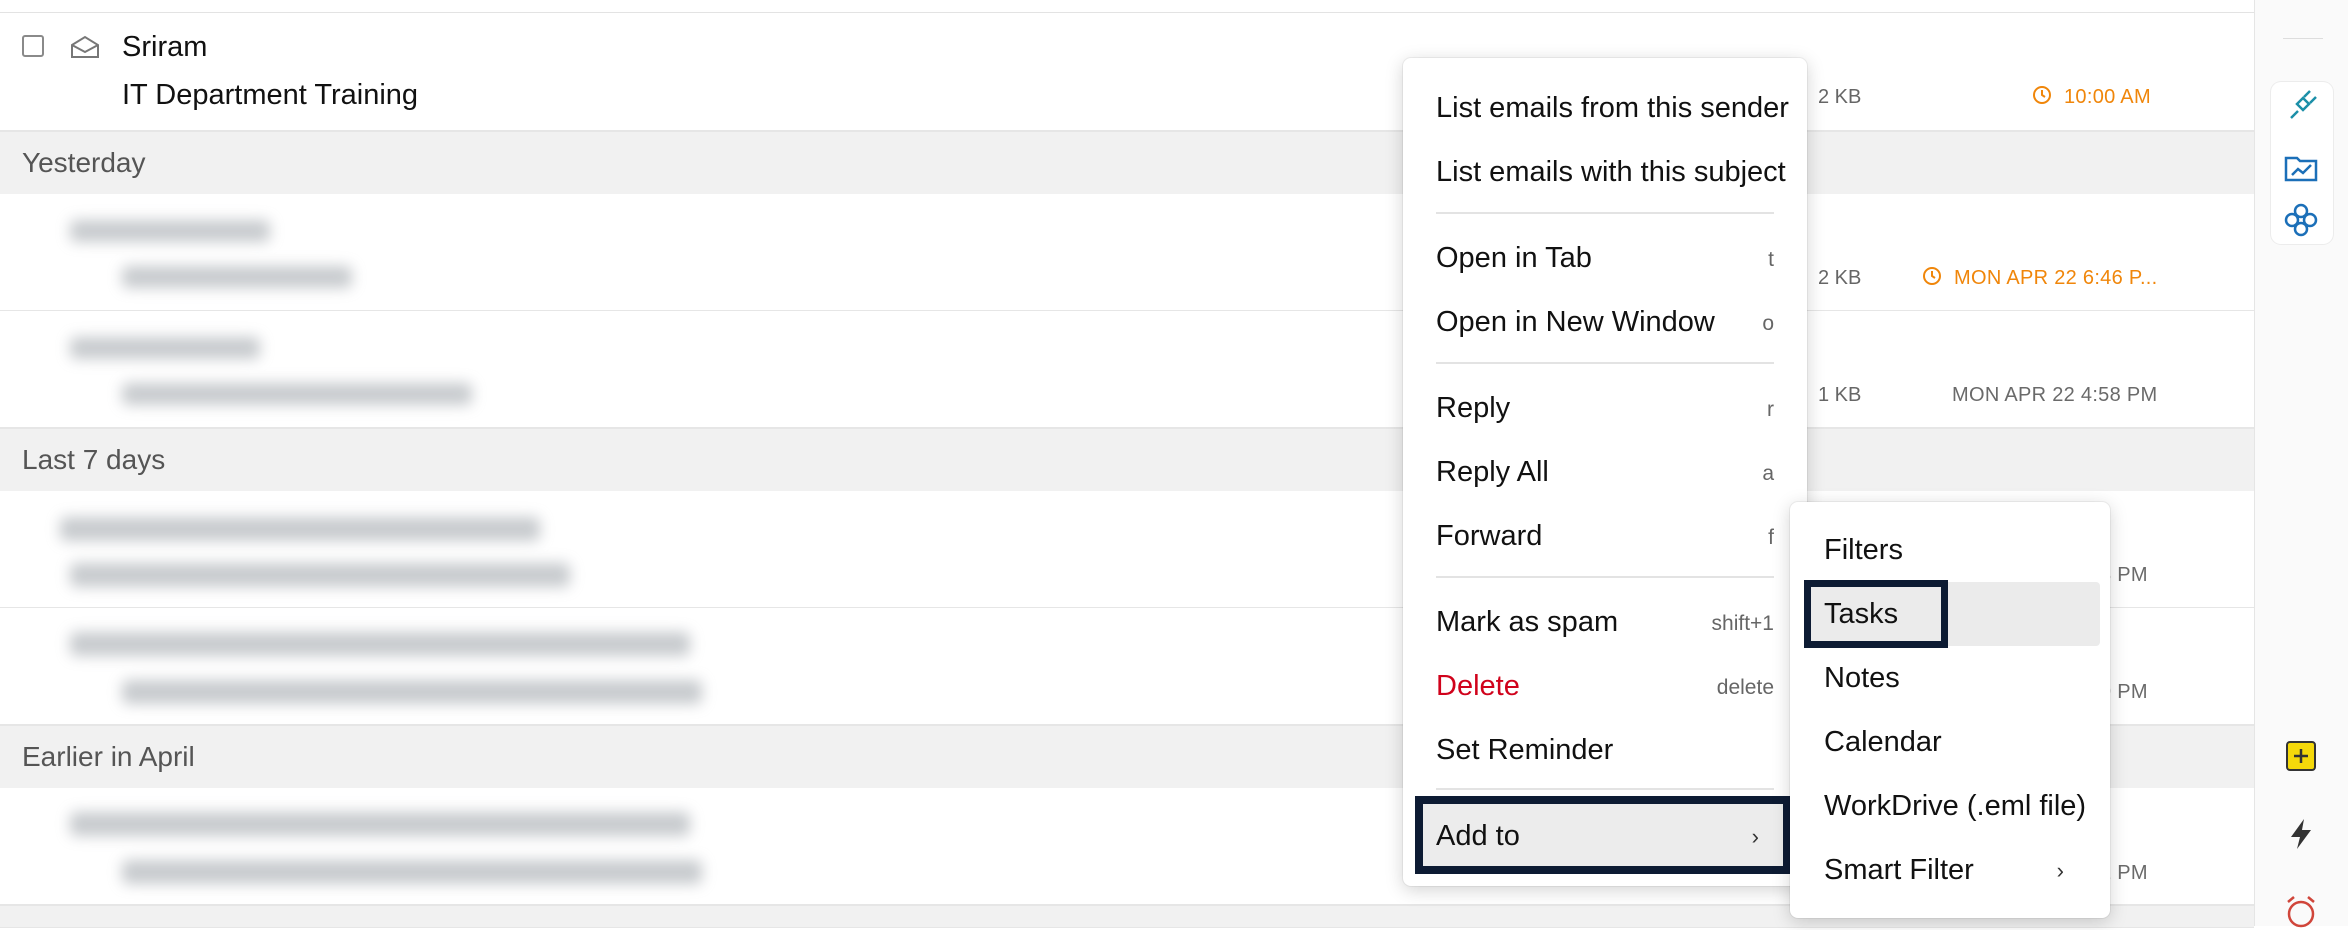 This screenshot has width=2348, height=930. What do you see at coordinates (108, 756) in the screenshot?
I see `group-label: Earlier in April` at bounding box center [108, 756].